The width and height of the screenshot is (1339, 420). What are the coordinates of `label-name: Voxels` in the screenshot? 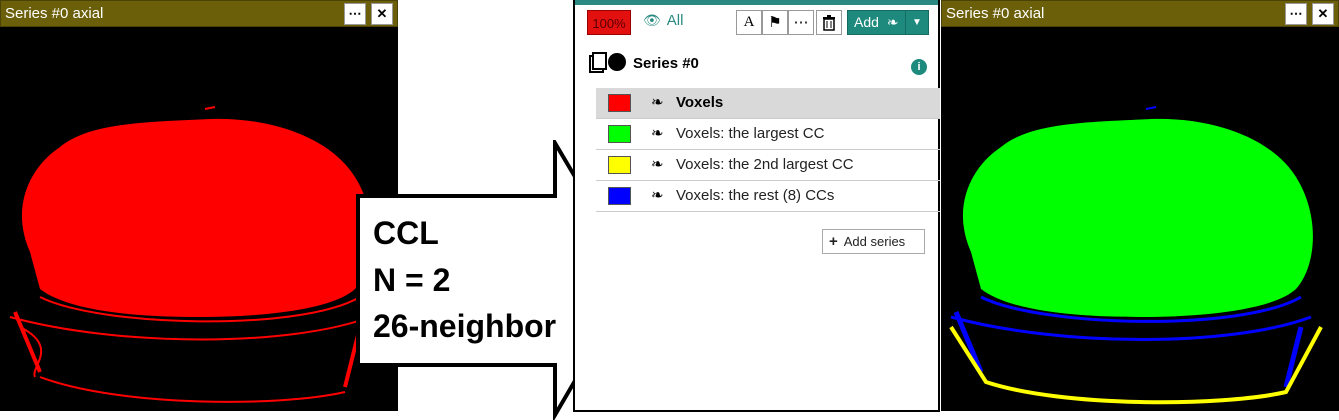 It's located at (700, 102).